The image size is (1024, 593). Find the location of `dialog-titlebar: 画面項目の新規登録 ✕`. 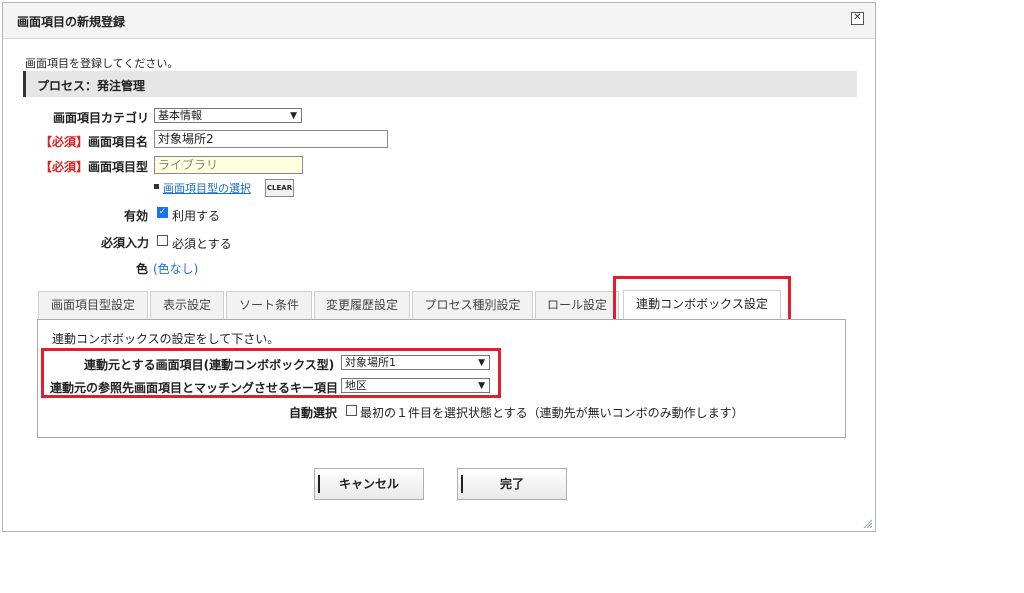

dialog-titlebar: 画面項目の新規登録 ✕ is located at coordinates (439, 21).